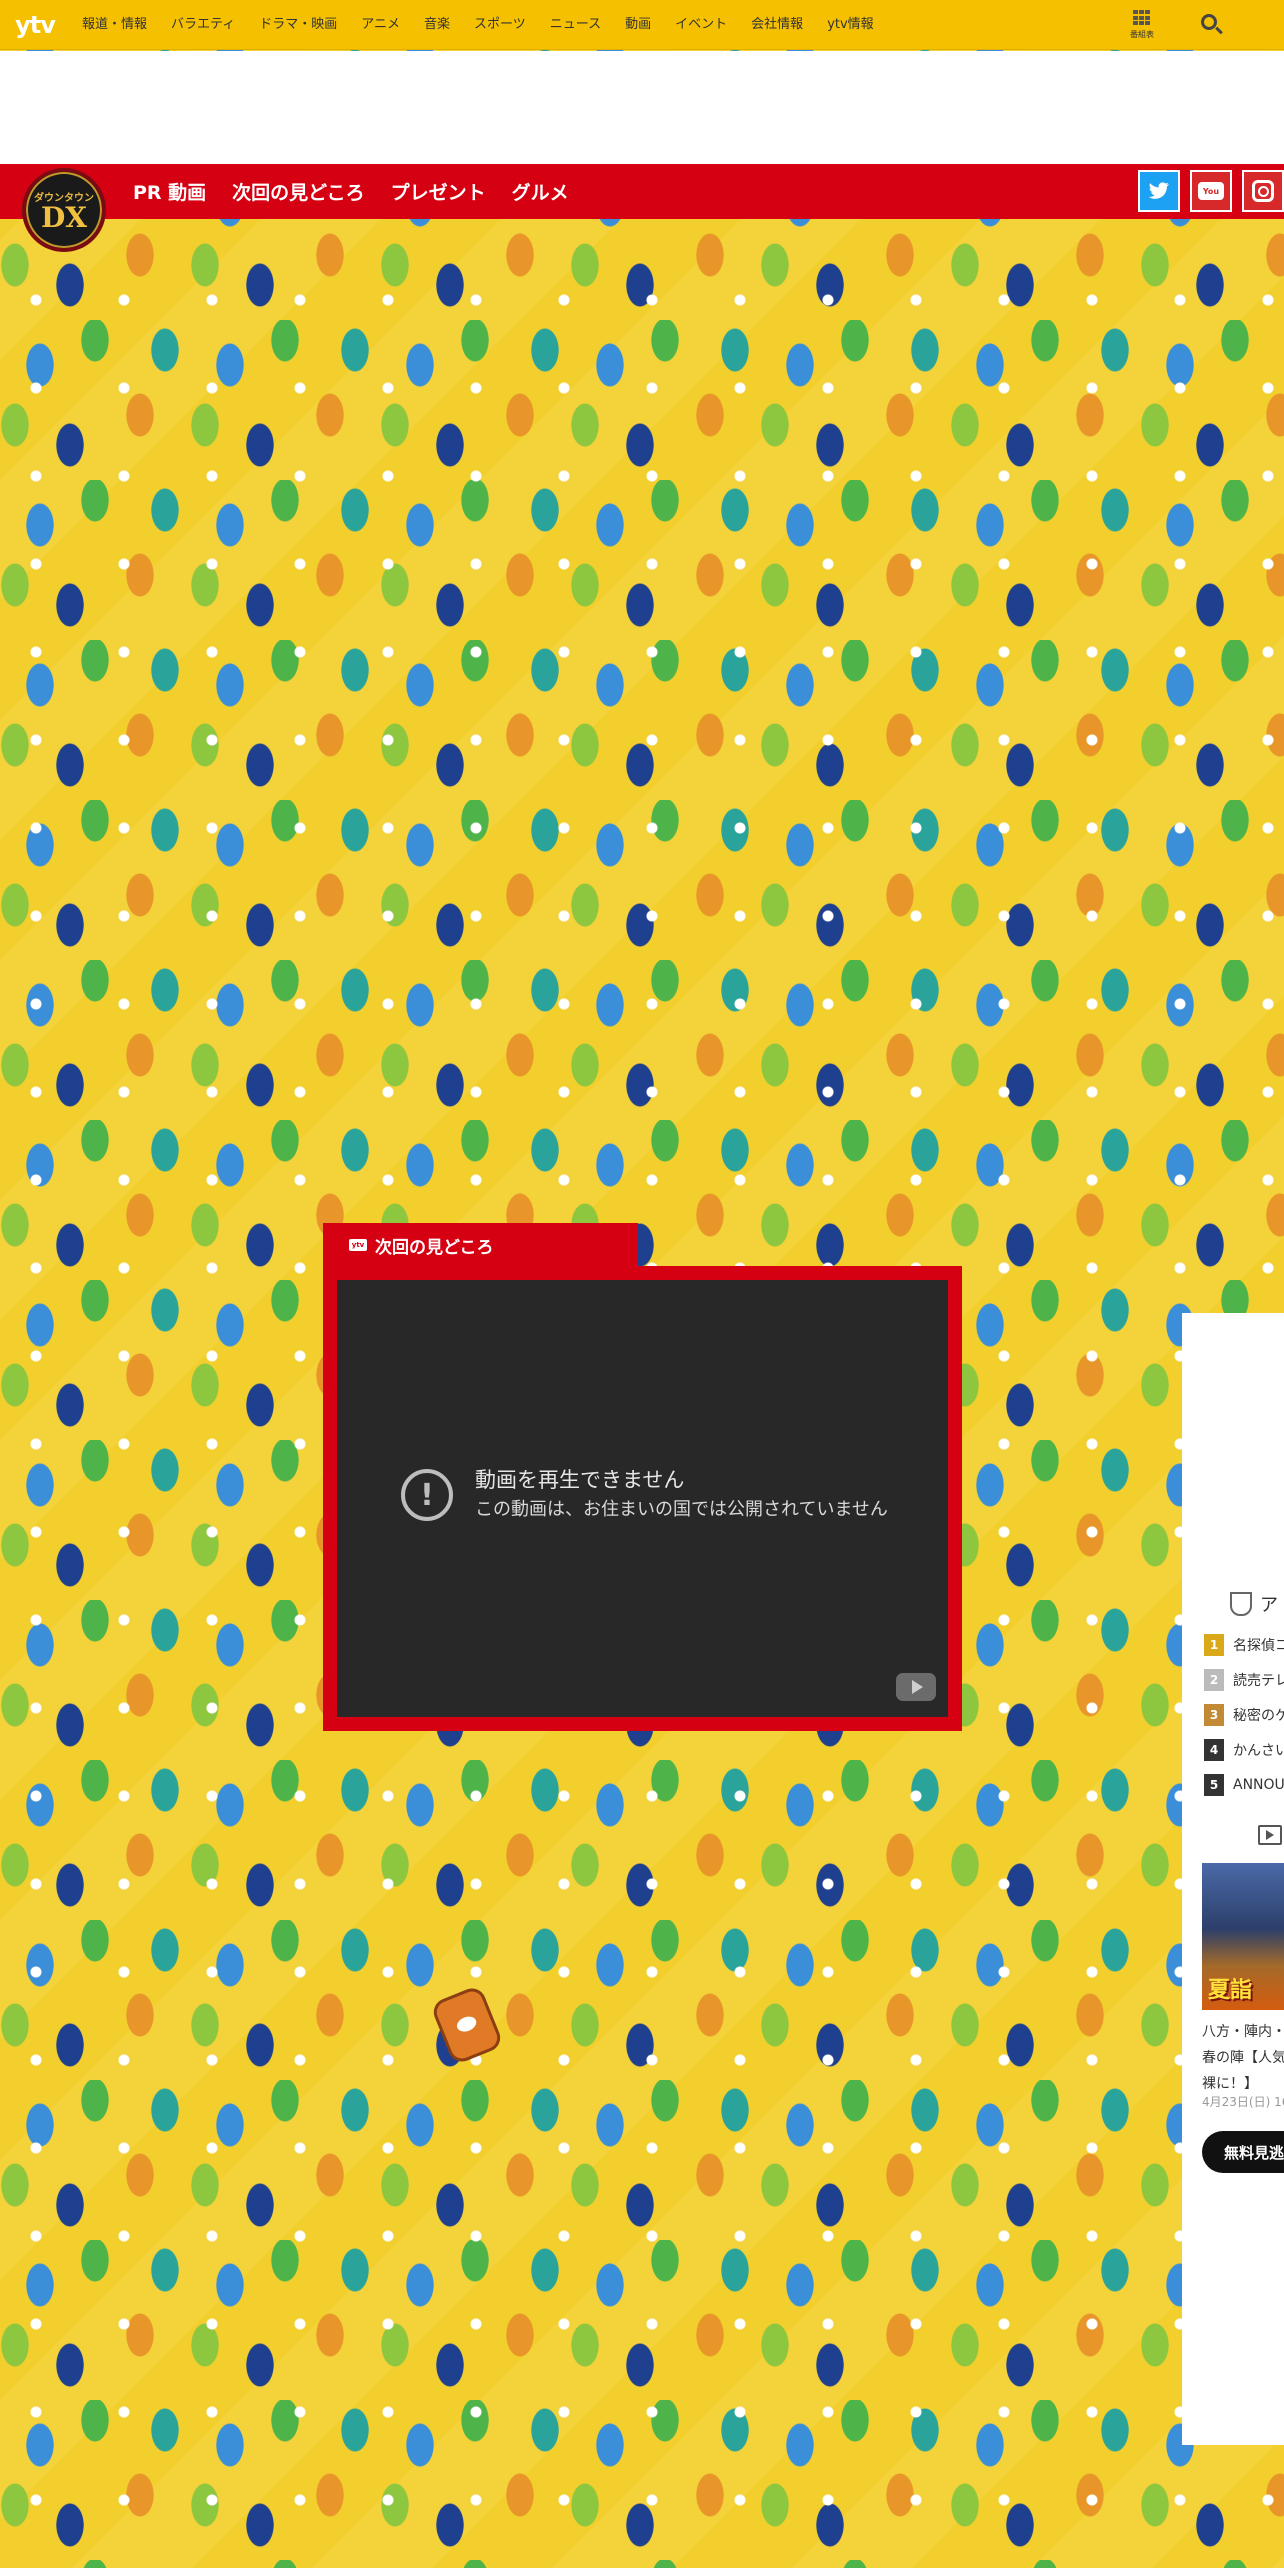 The image size is (1284, 2568). Describe the element at coordinates (1243, 2152) in the screenshot. I see `free-watch-button: 無料見逃` at that location.